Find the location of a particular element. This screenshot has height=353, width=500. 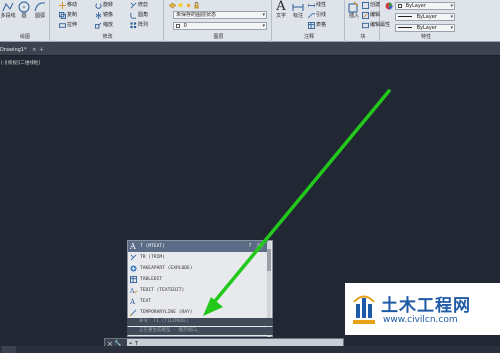

help-icon: ? is located at coordinates (250, 246).